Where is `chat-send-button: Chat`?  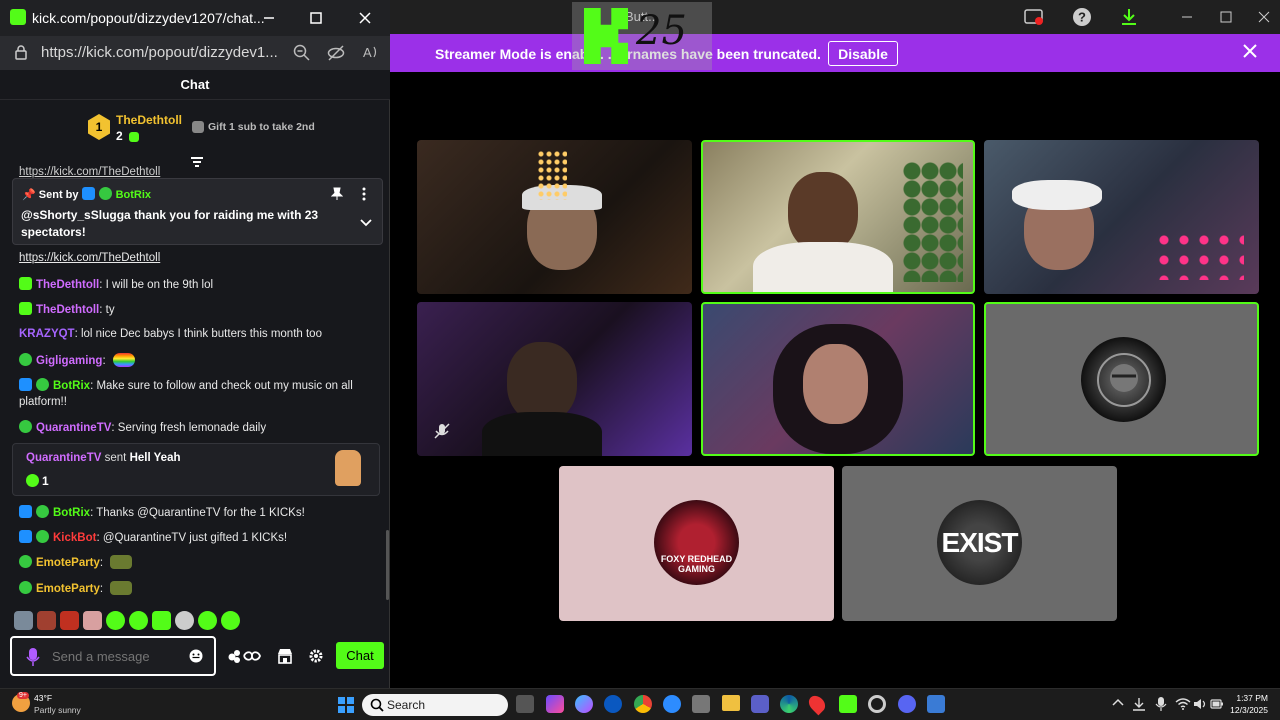 chat-send-button: Chat is located at coordinates (360, 655).